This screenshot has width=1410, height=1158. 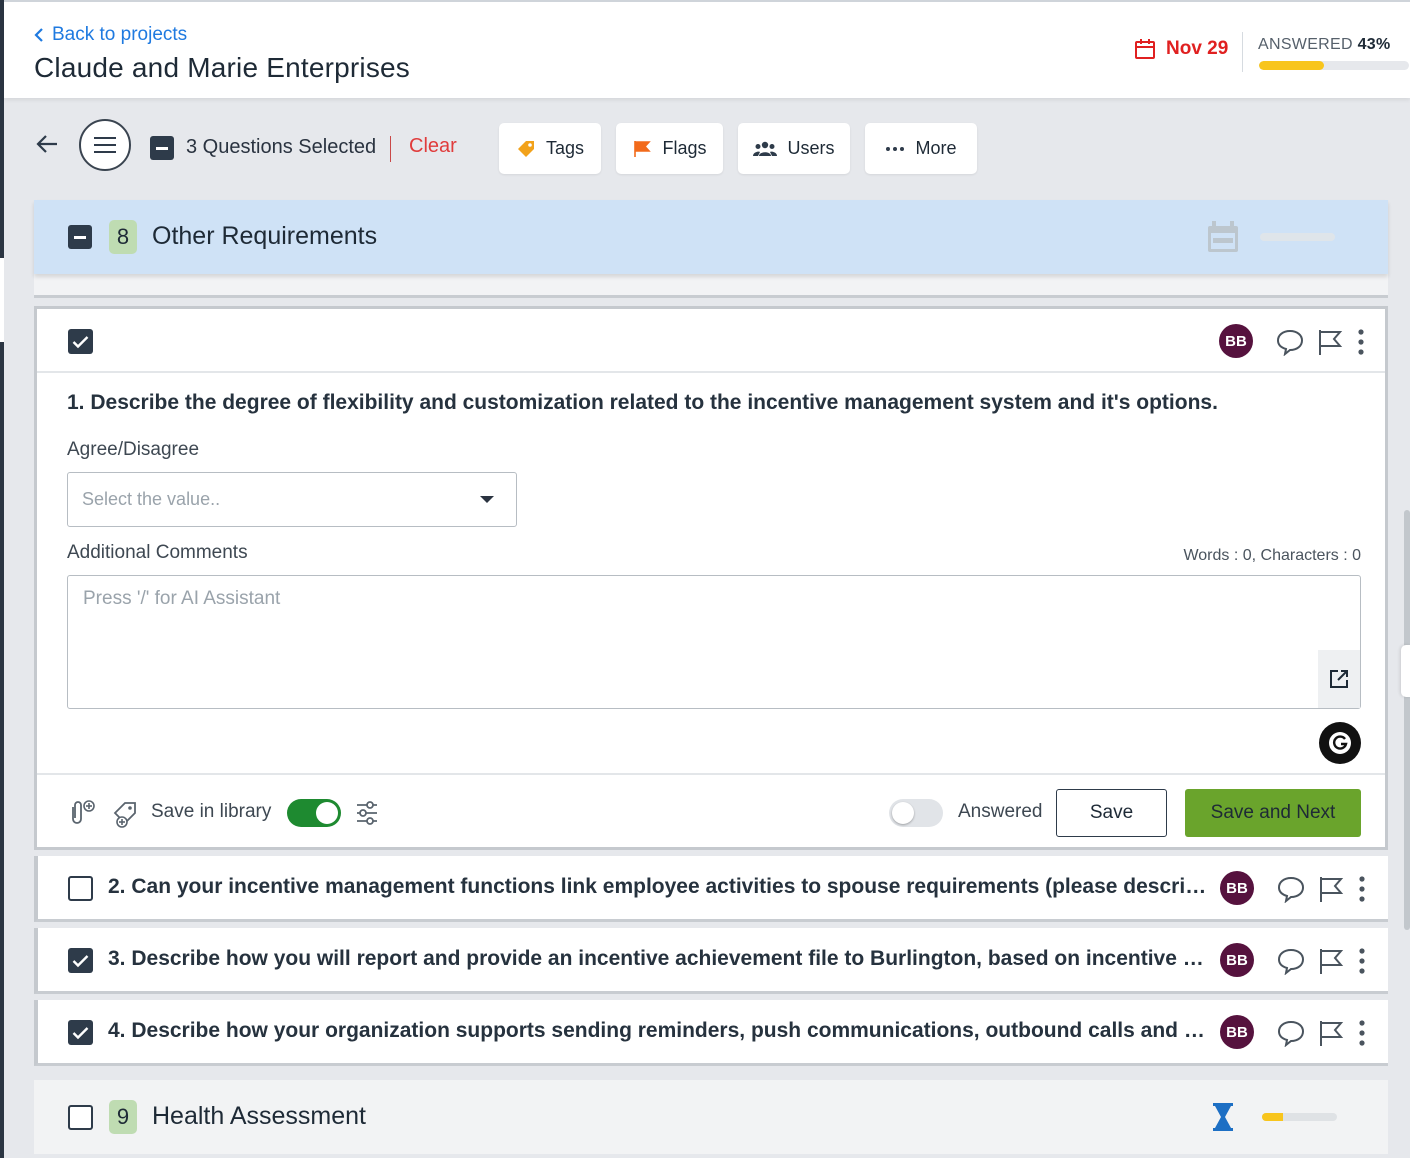 I want to click on clear-selection-link: Clear, so click(x=433, y=146).